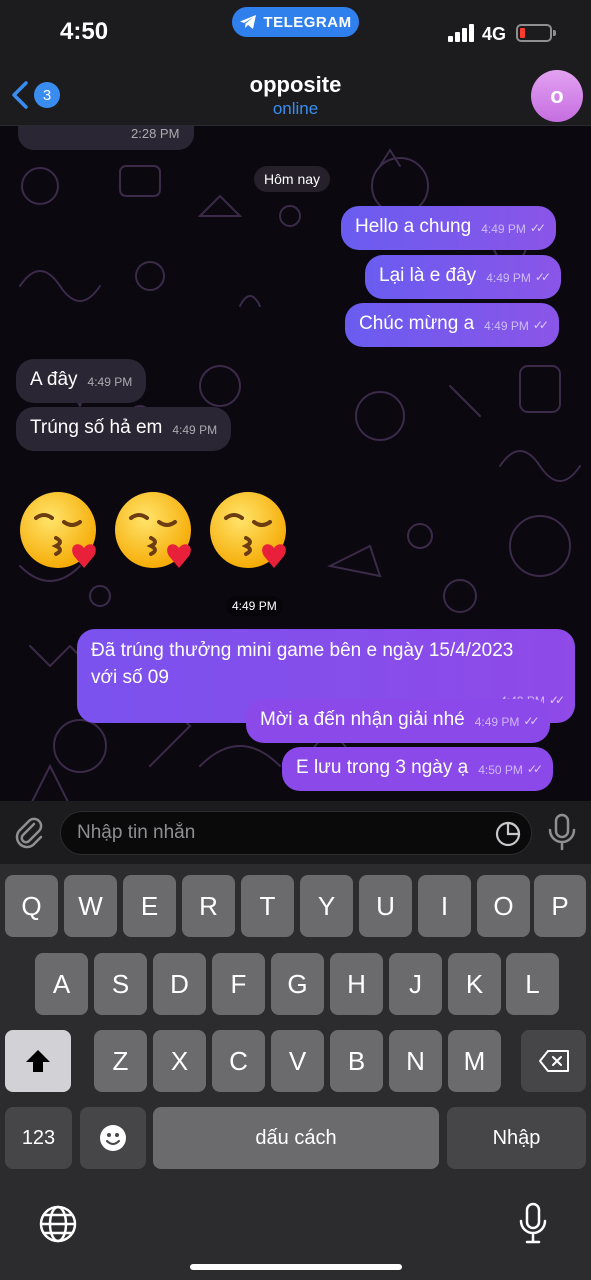 The height and width of the screenshot is (1280, 591). I want to click on chat-title: opposite, so click(295, 85).